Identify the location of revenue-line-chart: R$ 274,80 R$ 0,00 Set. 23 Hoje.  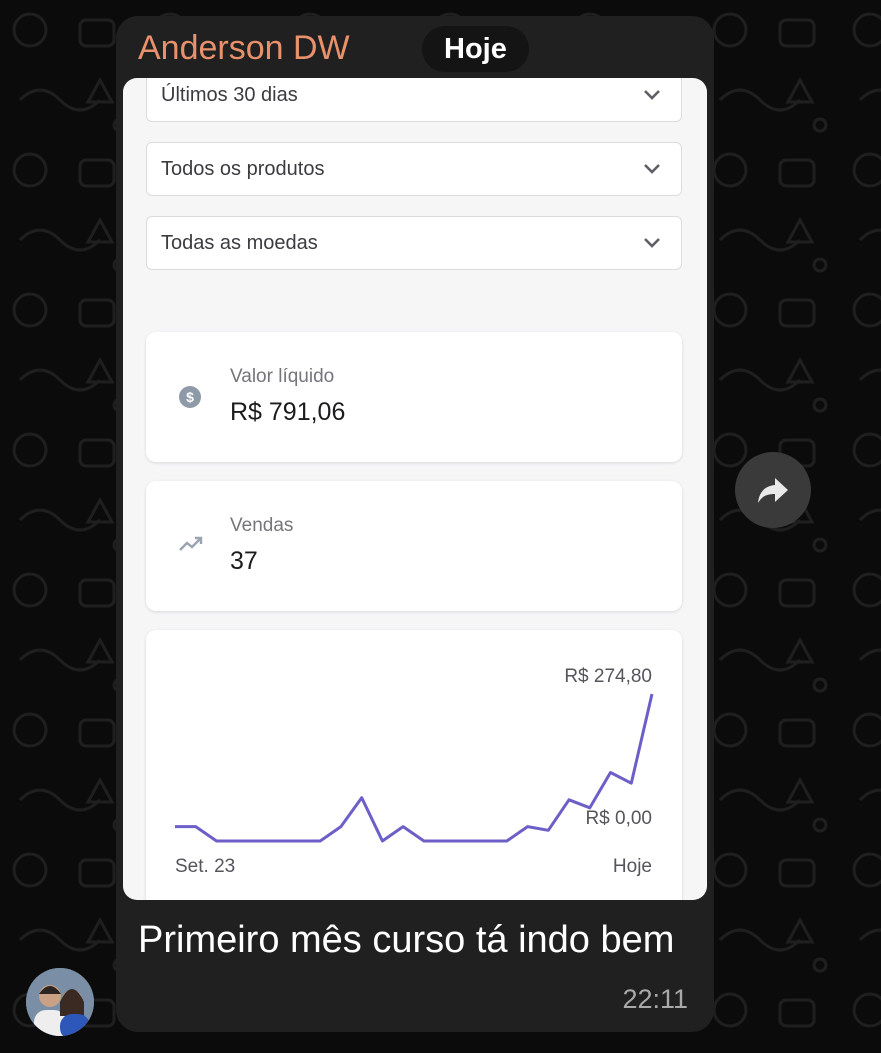
(414, 771).